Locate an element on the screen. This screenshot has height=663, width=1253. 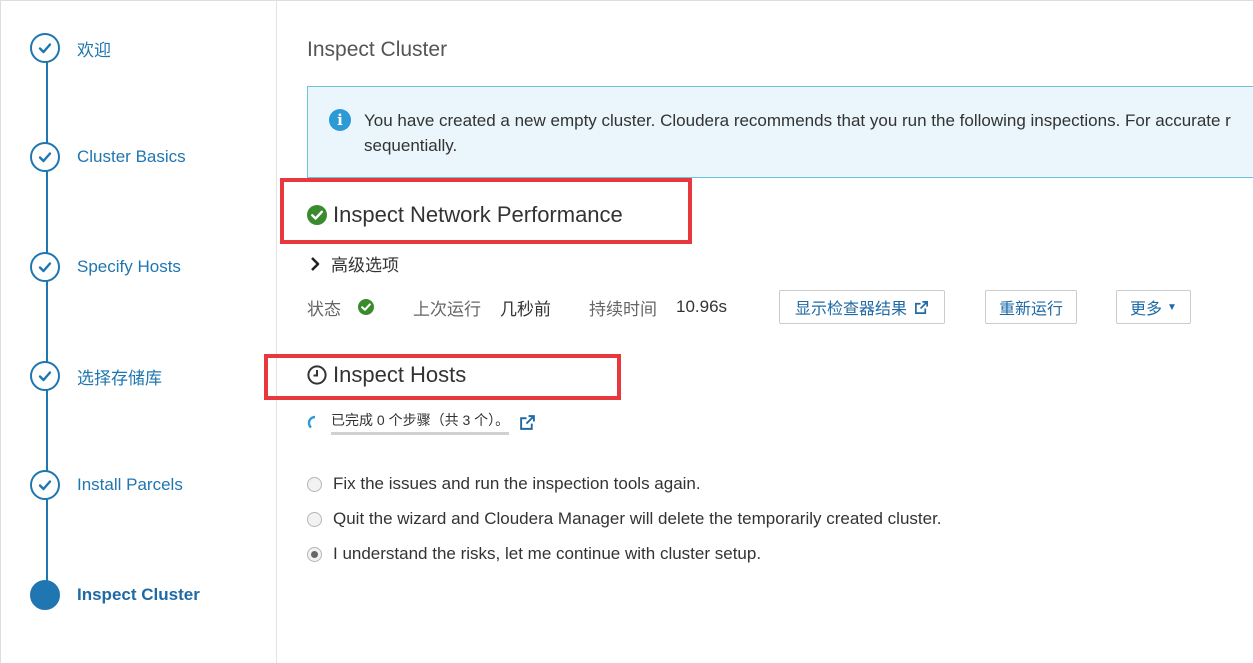
more-dropdown-button: 更多 ▼ is located at coordinates (1153, 307).